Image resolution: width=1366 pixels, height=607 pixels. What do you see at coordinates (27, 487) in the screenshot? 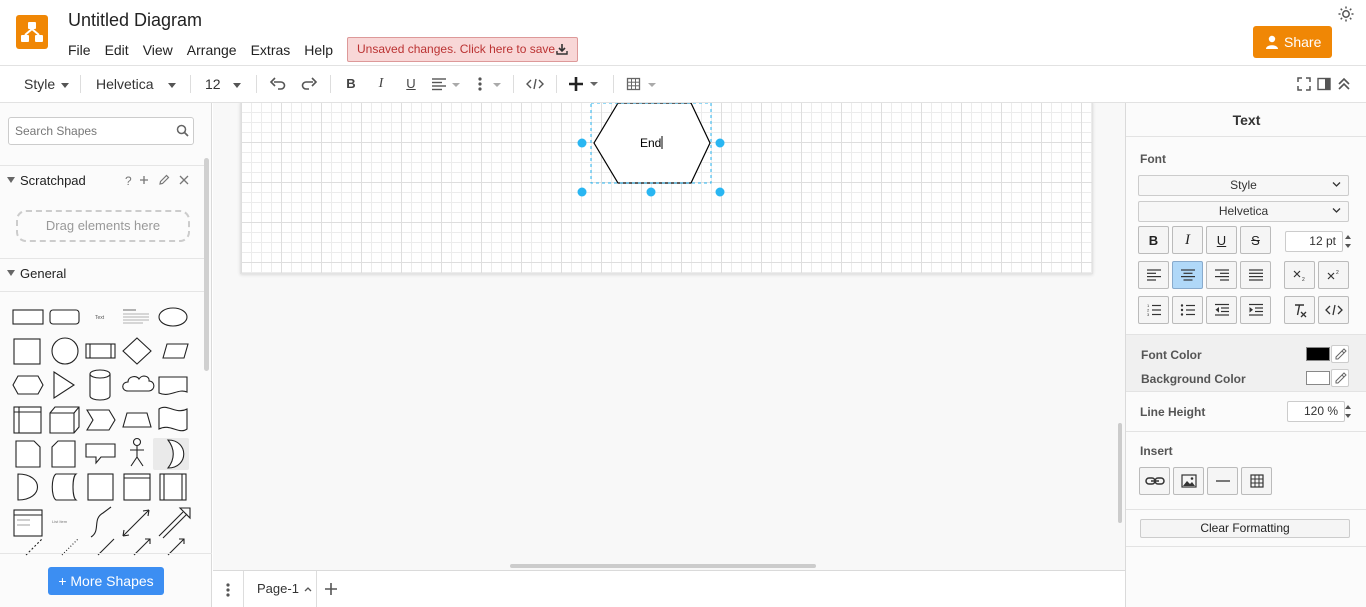
I see `delay-shape` at bounding box center [27, 487].